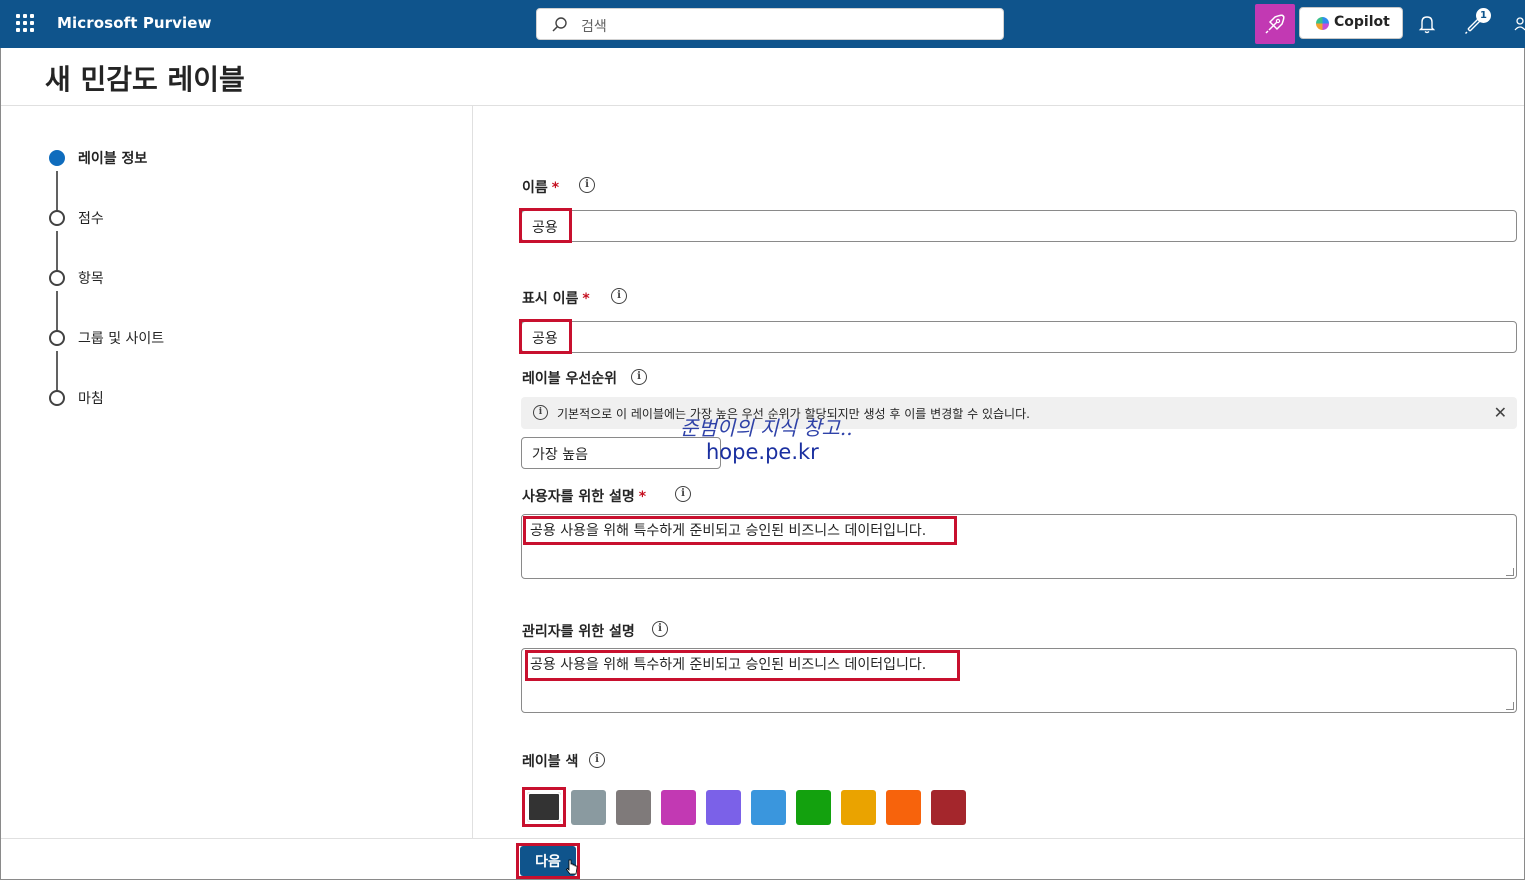 This screenshot has height=880, width=1525. Describe the element at coordinates (472, 472) in the screenshot. I see `panel-divider` at that location.